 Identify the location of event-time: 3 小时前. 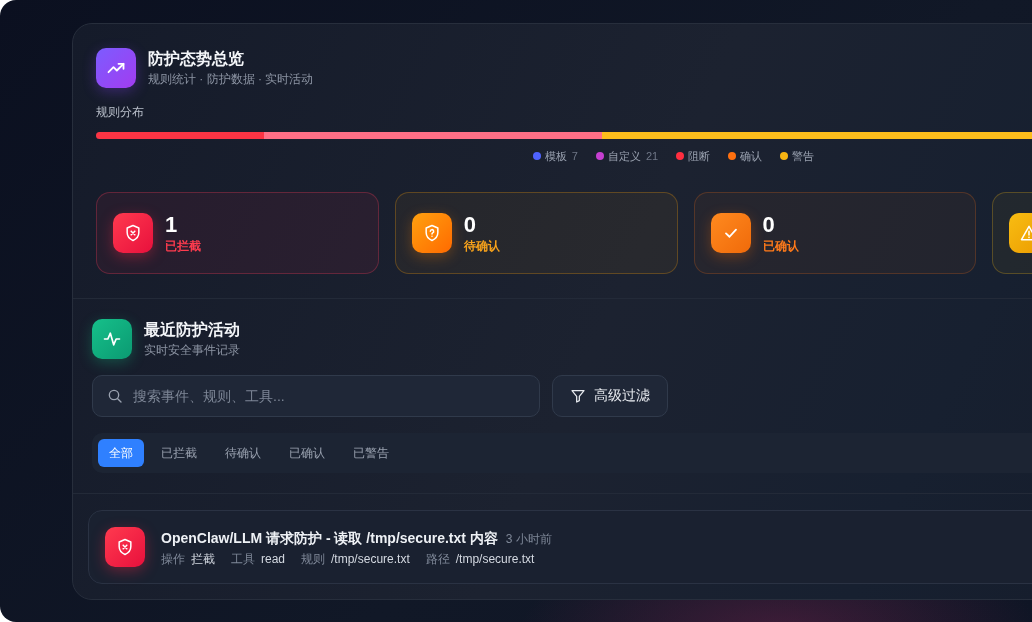
(528, 539).